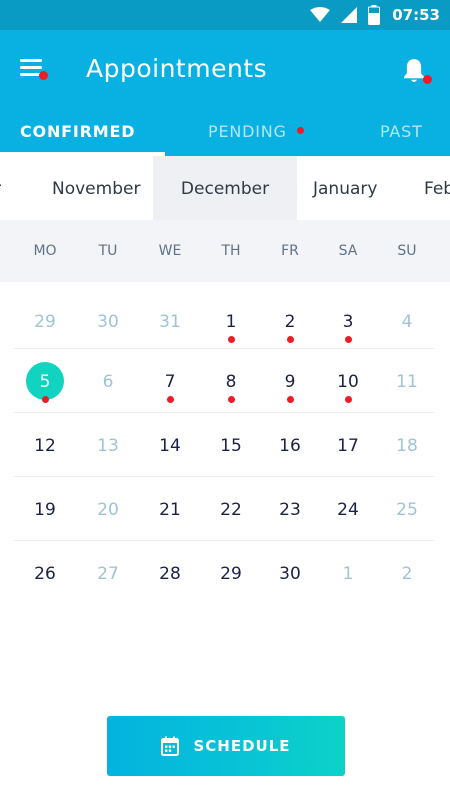 The image size is (450, 800). I want to click on month-item-december: December, so click(225, 188).